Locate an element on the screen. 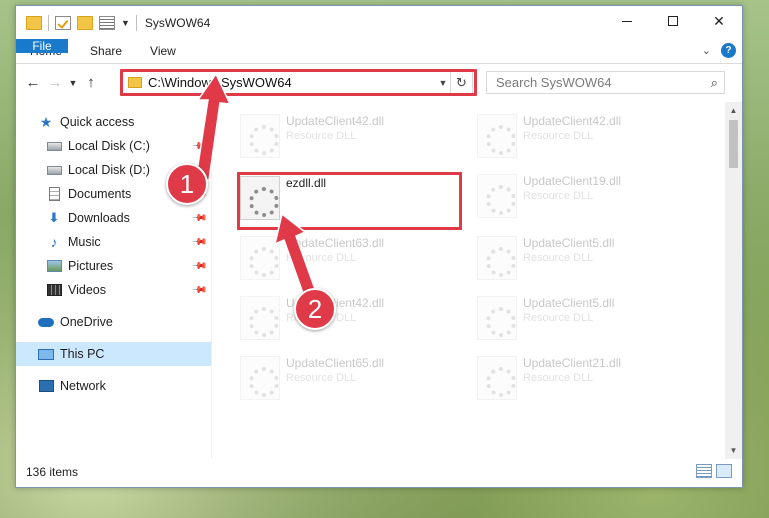 The height and width of the screenshot is (518, 769). annotation-arrows is located at coordinates (256, 184).